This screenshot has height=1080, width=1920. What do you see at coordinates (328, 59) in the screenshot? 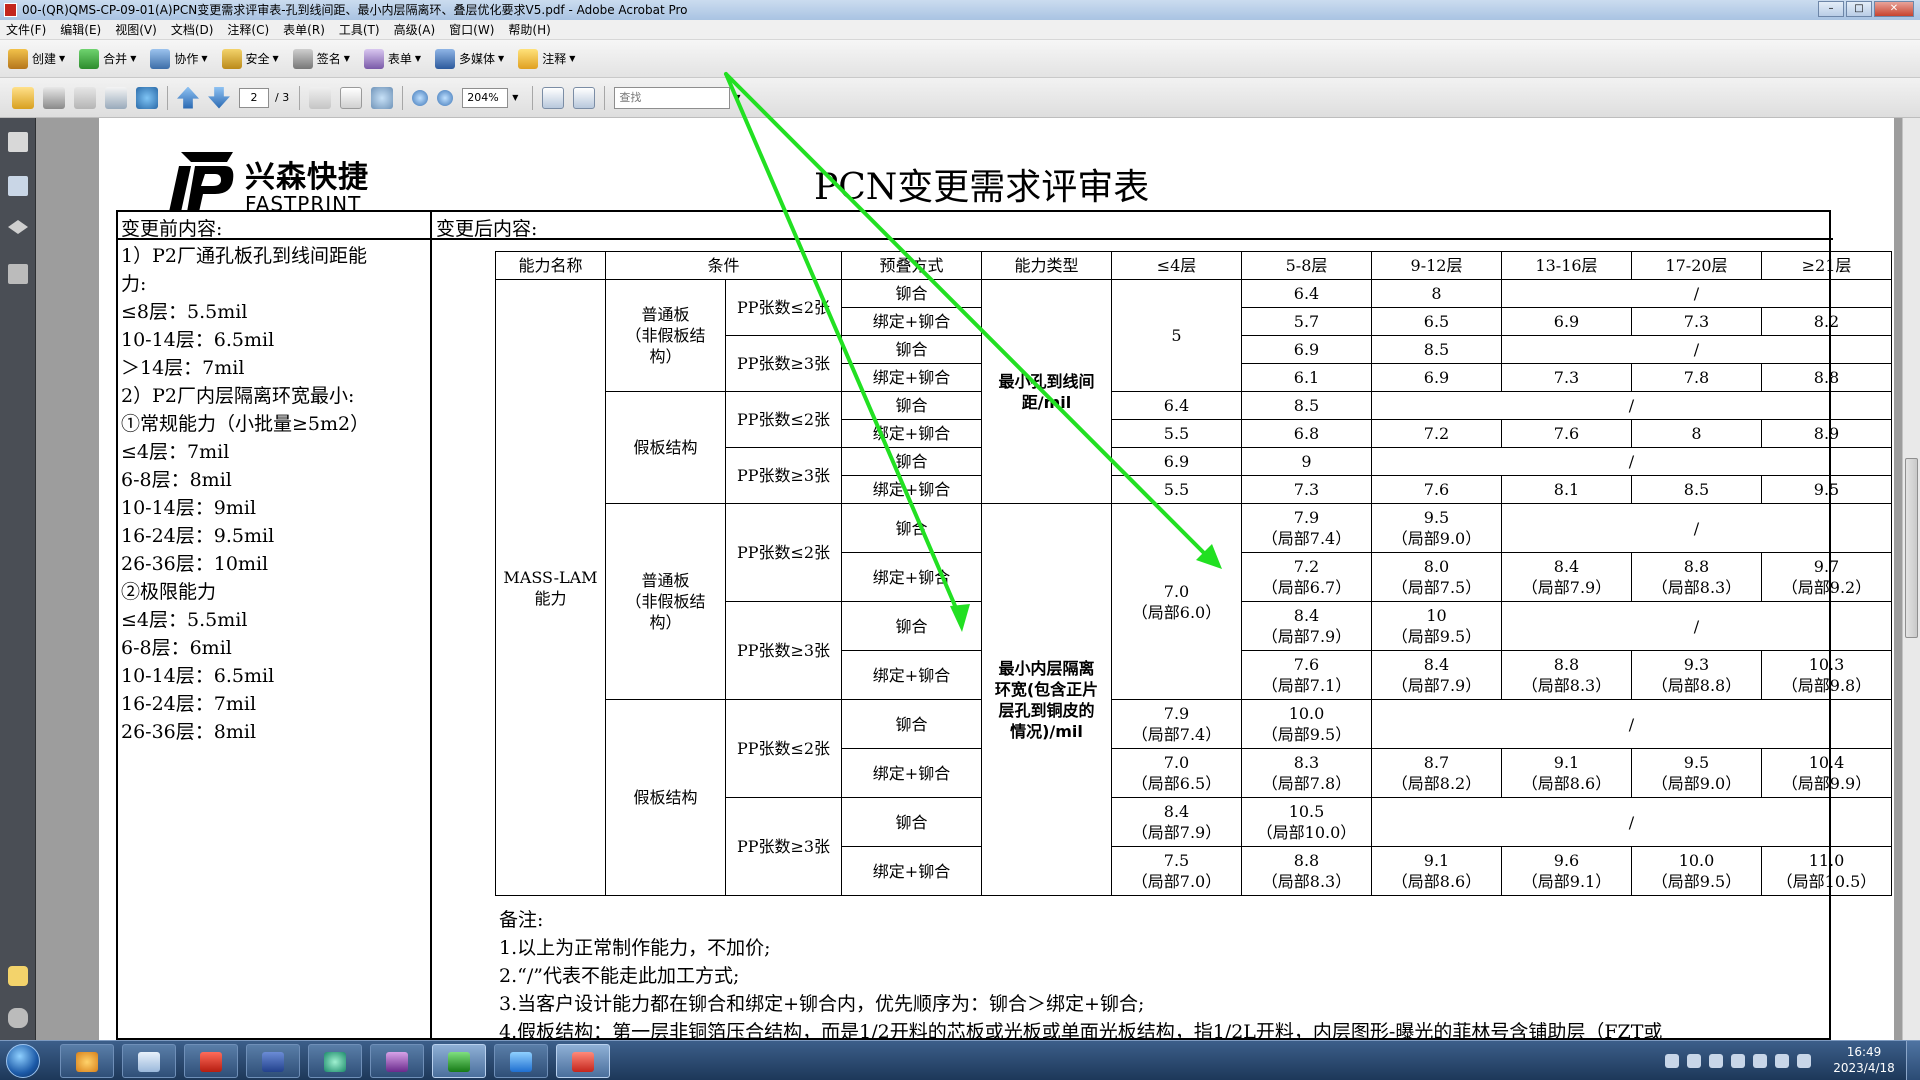
I see `sign-label: 签名` at bounding box center [328, 59].